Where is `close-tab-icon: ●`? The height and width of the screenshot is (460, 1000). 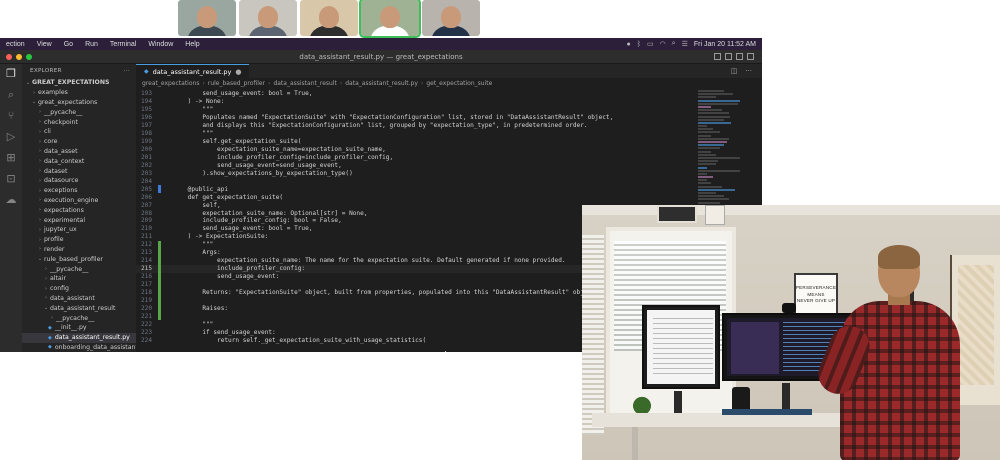 close-tab-icon: ● is located at coordinates (238, 72).